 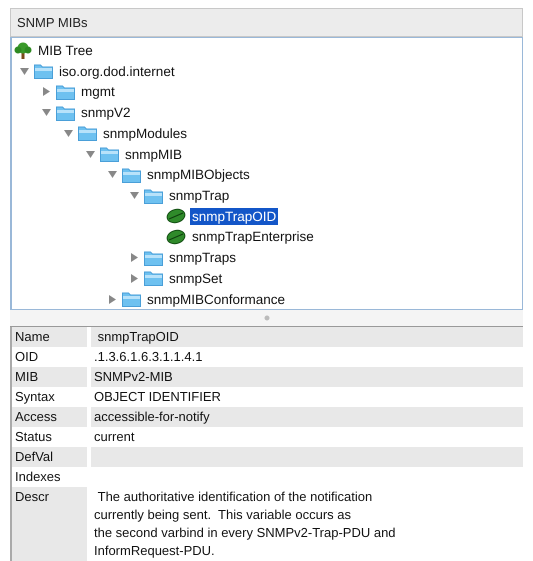 I want to click on property-name: DefVal, so click(x=49, y=457).